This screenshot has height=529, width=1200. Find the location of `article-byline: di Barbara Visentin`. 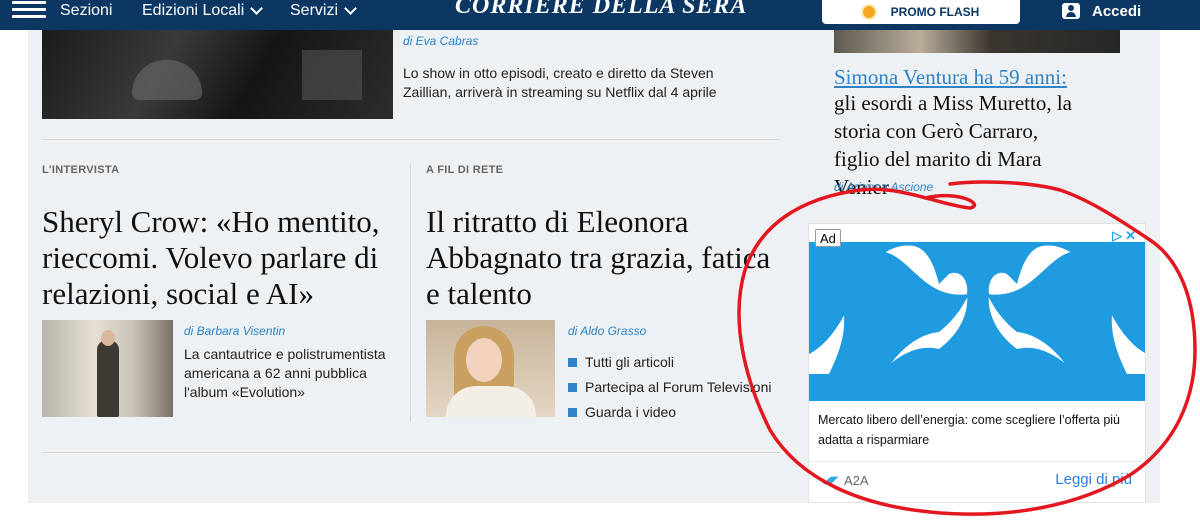

article-byline: di Barbara Visentin is located at coordinates (234, 331).